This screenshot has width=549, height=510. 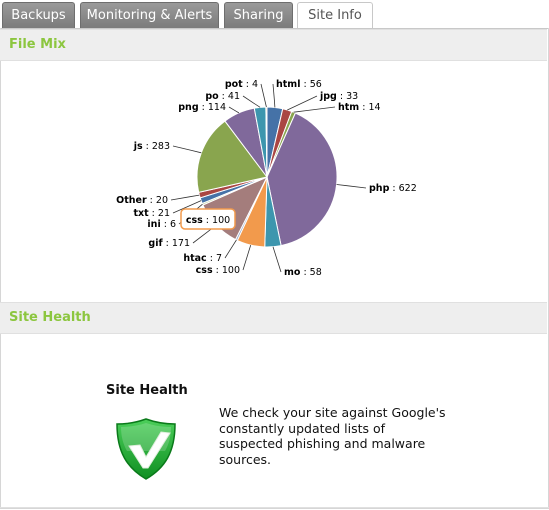 What do you see at coordinates (351, 186) in the screenshot?
I see `connector-php` at bounding box center [351, 186].